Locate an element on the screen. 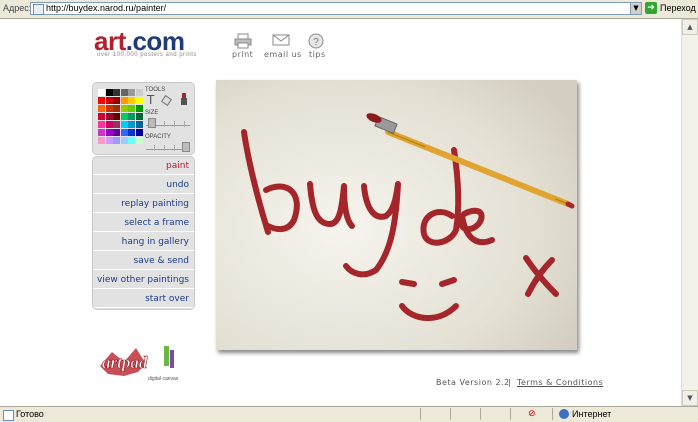  size-slider is located at coordinates (168, 123).